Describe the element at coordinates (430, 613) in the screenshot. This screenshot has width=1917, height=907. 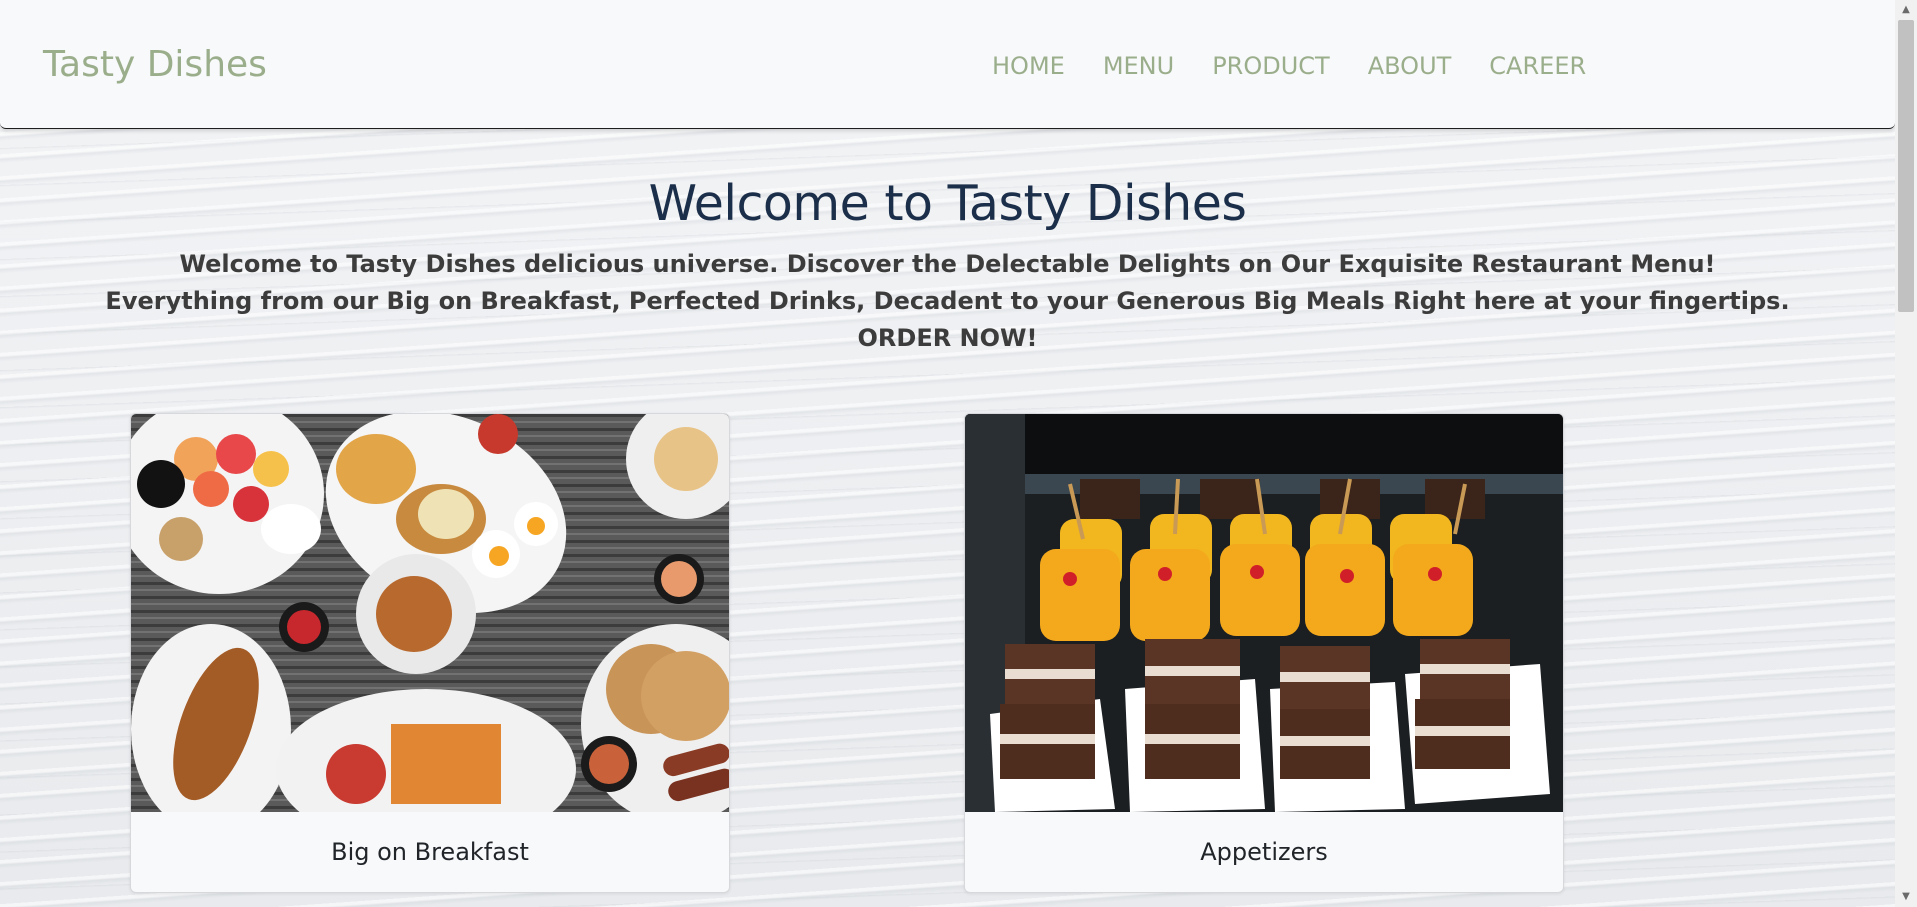
I see `breakfast-platter-photo` at that location.